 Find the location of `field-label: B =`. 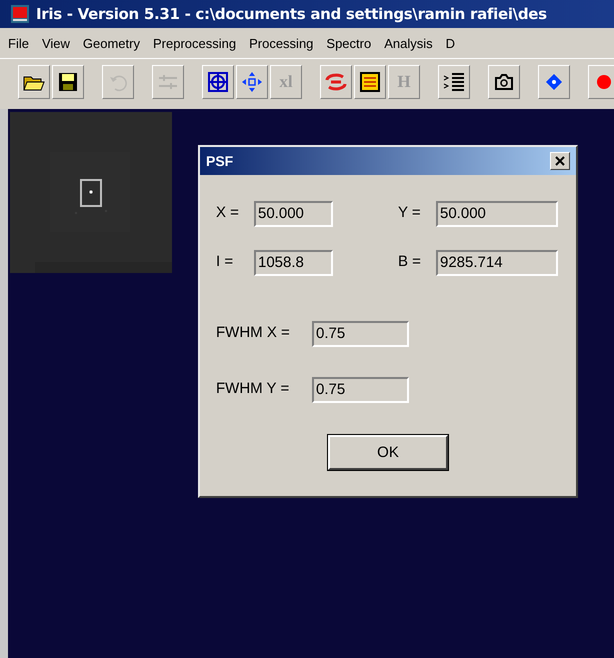

field-label: B = is located at coordinates (410, 261).